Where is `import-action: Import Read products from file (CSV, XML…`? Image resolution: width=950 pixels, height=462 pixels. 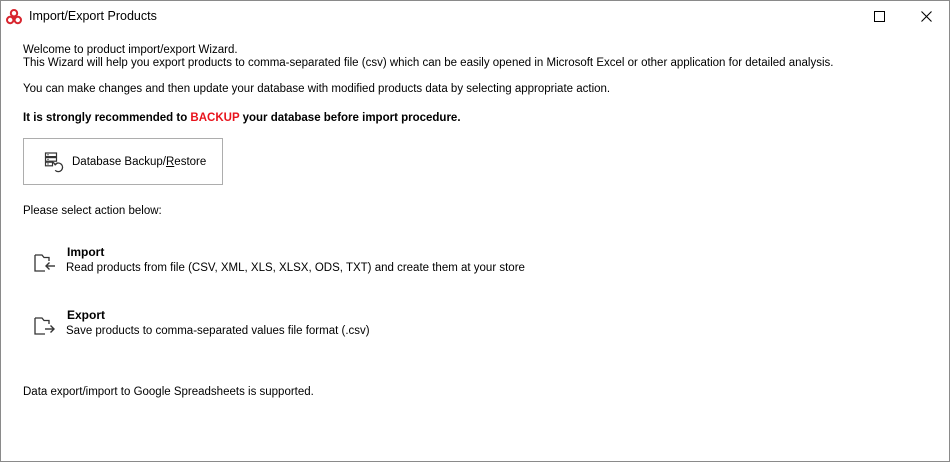
import-action: Import Read products from file (CSV, XML… is located at coordinates (283, 263).